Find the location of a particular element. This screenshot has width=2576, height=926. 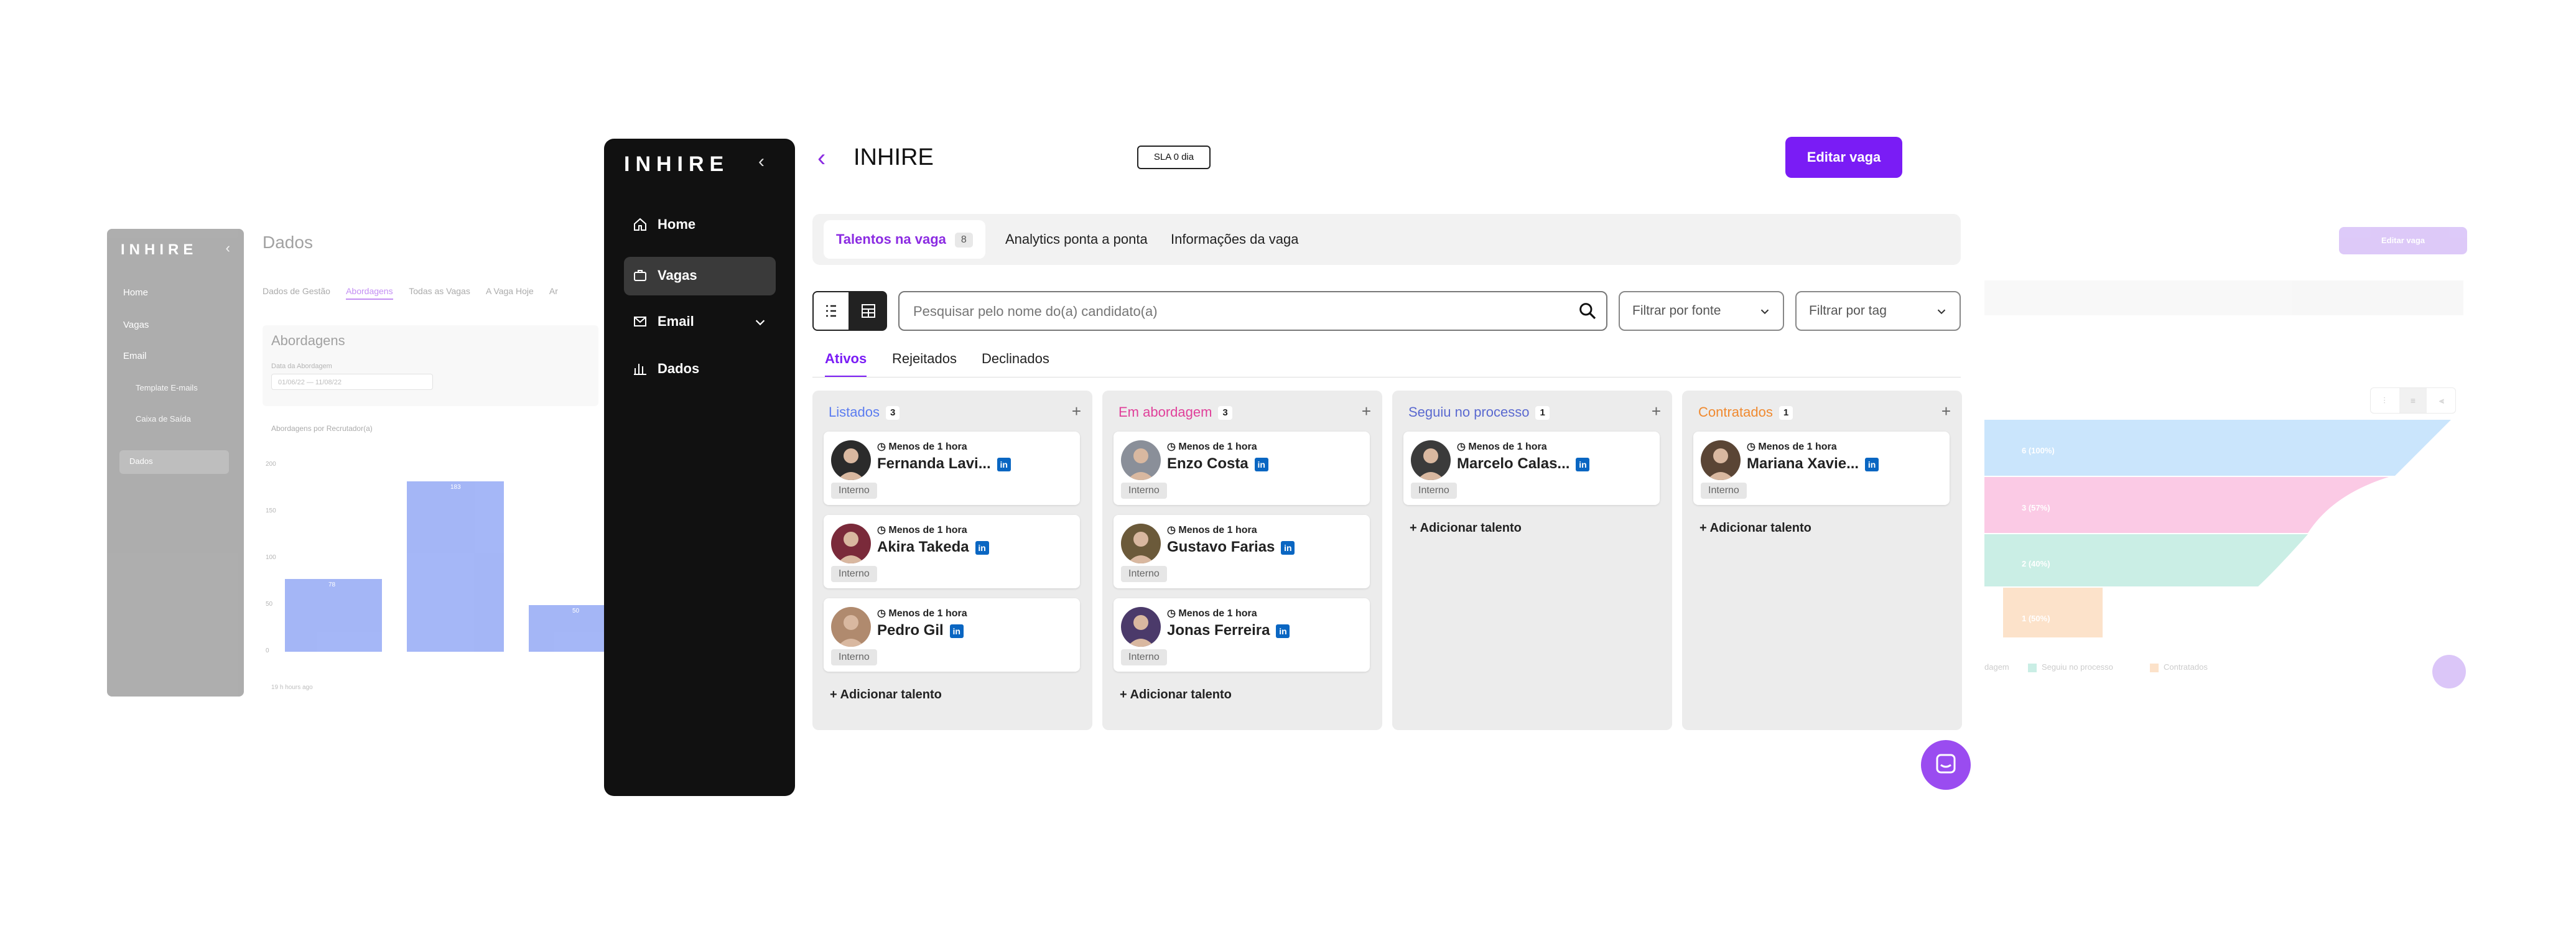

candidate-card: ◷ Menos de 1 hora Jonas Ferreira in Interno is located at coordinates (1242, 635).